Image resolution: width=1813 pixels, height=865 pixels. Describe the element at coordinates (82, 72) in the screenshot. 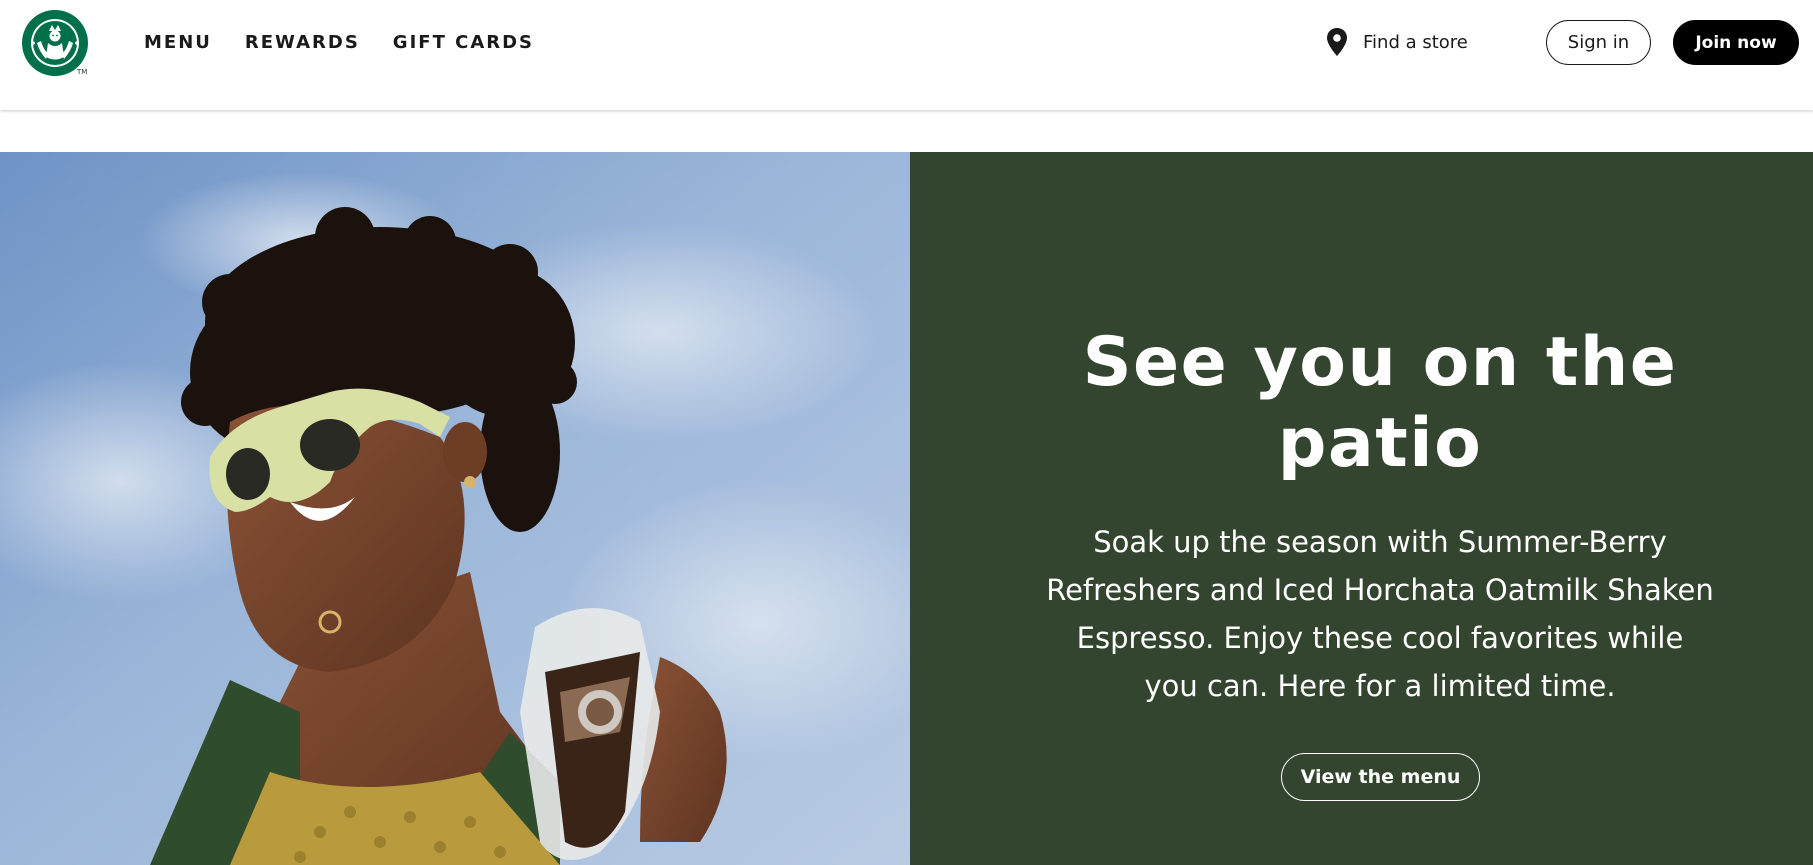

I see `trademark-label: TM` at that location.